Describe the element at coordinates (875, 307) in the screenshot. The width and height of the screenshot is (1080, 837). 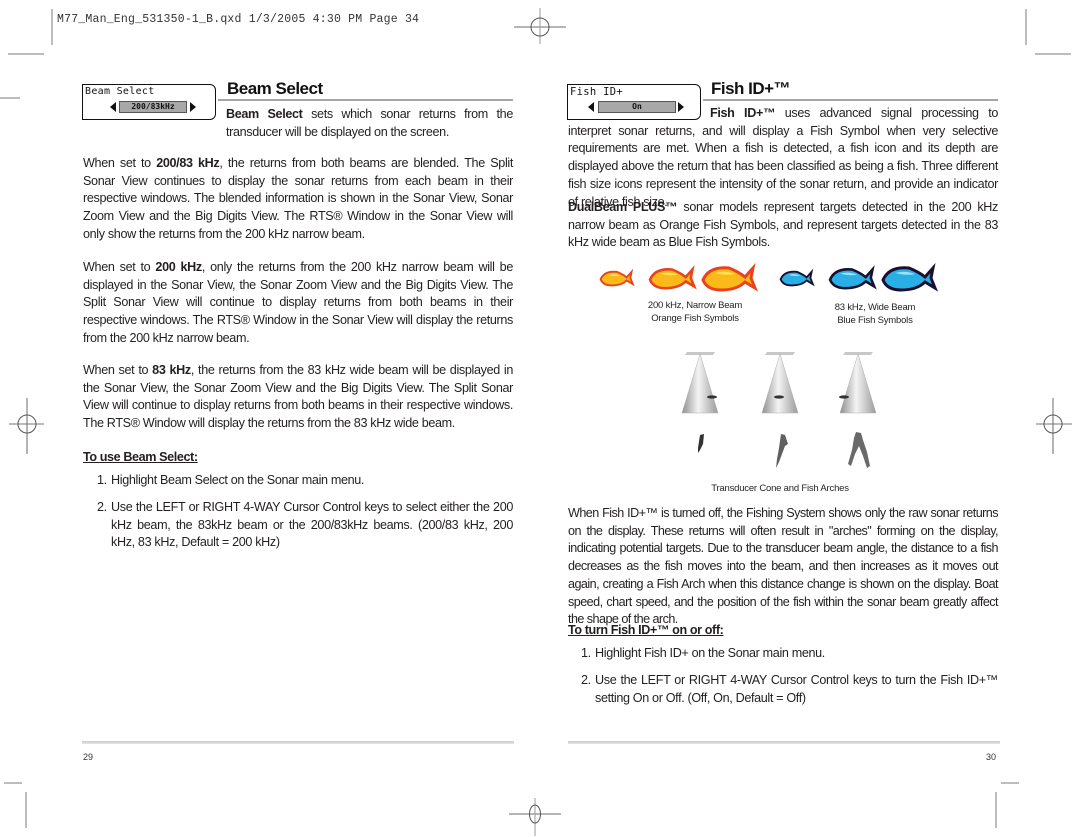
I see `caption-line: 83 kHz, Wide Beam` at that location.